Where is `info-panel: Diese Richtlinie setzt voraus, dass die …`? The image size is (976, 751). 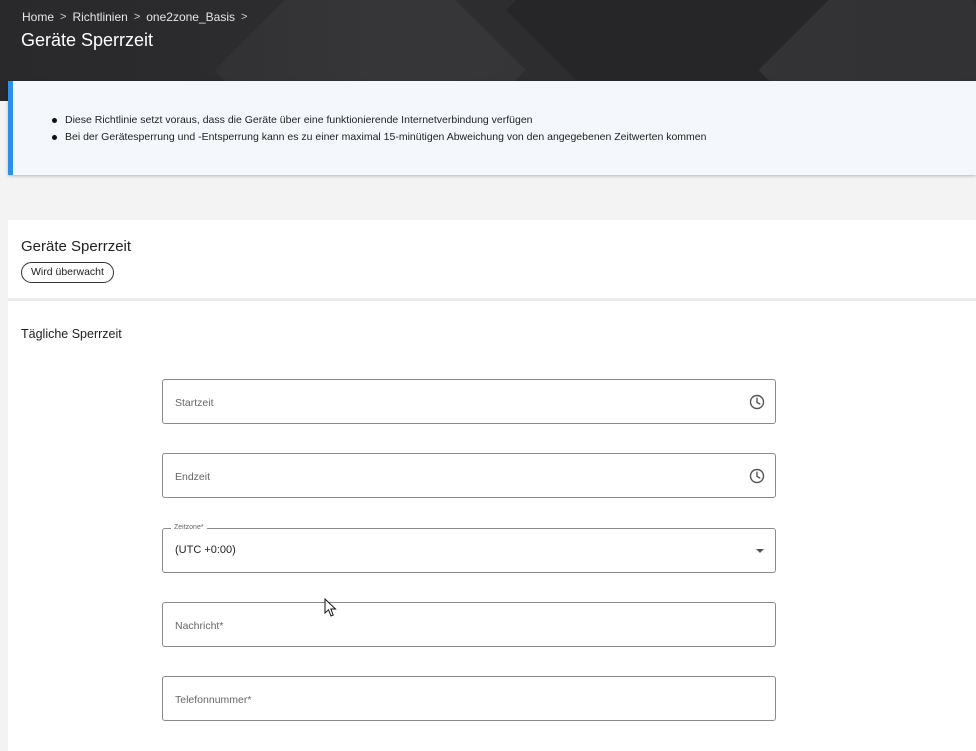 info-panel: Diese Richtlinie setzt voraus, dass die … is located at coordinates (492, 128).